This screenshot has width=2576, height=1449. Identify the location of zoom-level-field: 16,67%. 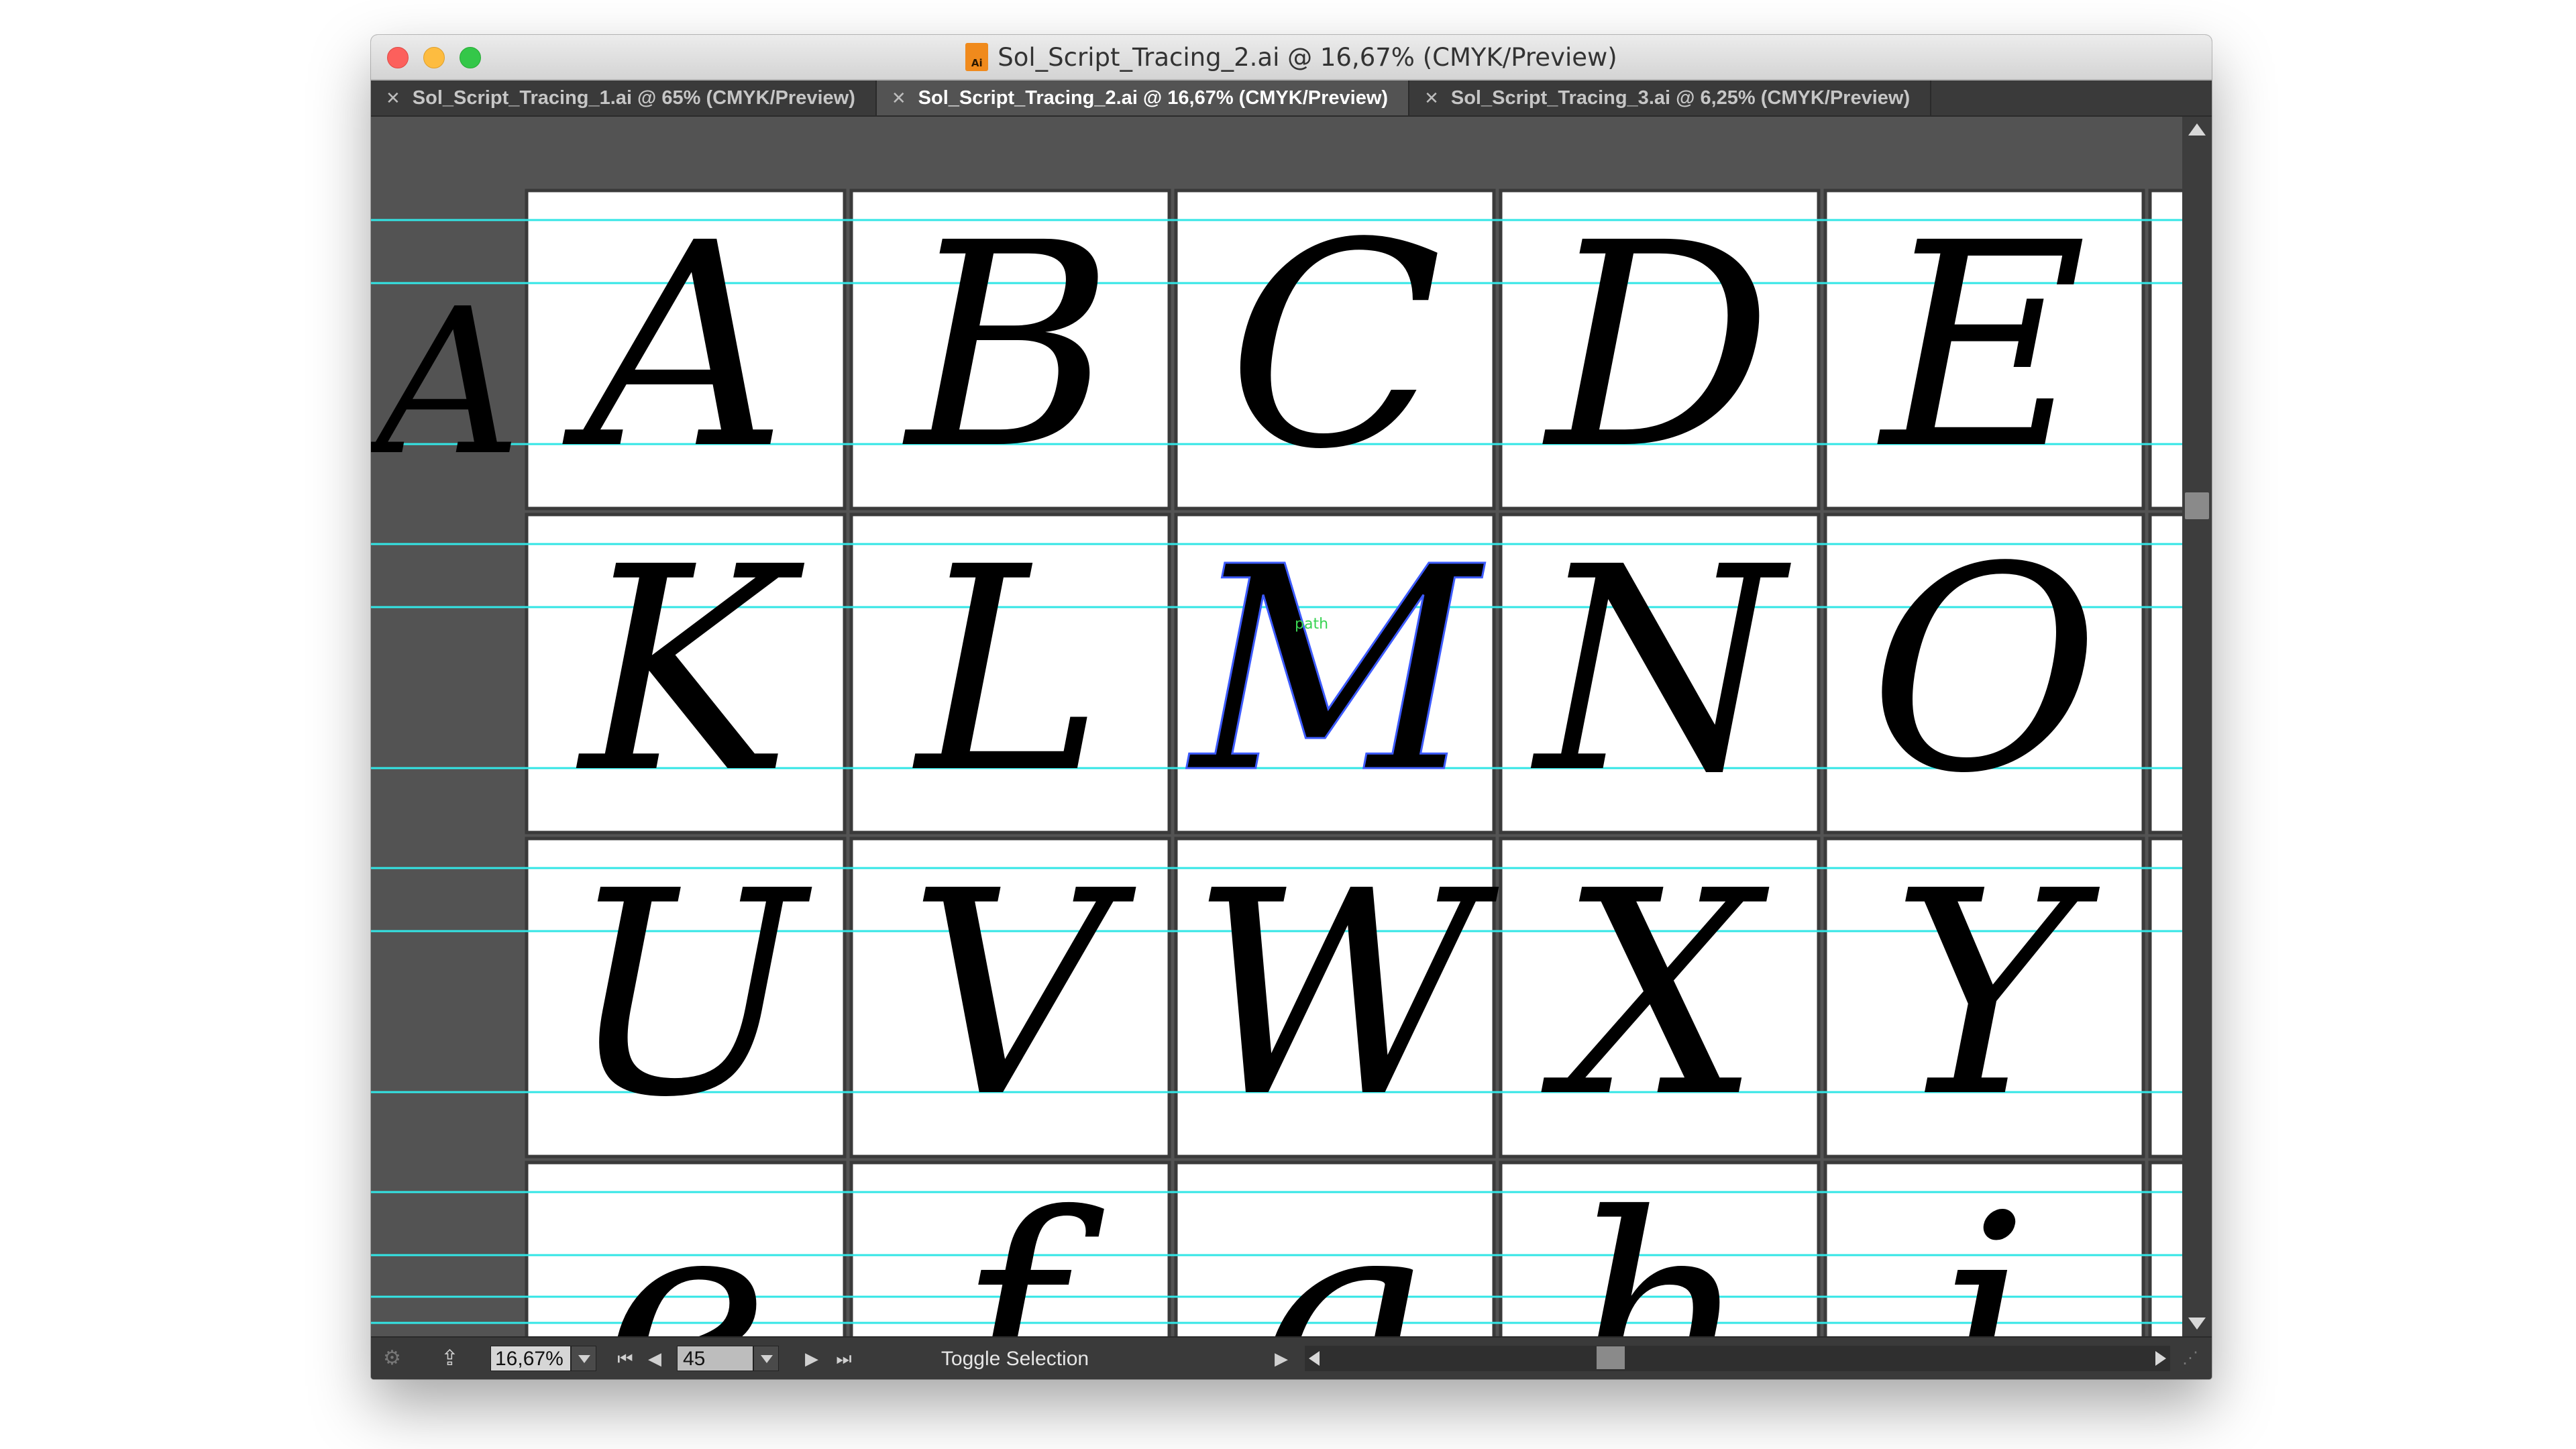
(530, 1358).